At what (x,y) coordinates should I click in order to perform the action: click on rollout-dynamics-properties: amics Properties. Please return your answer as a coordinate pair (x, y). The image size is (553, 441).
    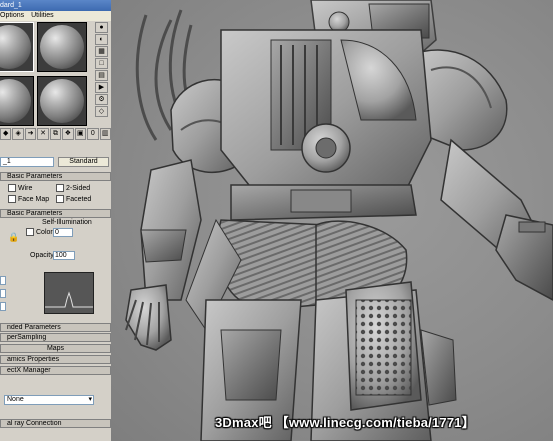
    Looking at the image, I should click on (55, 359).